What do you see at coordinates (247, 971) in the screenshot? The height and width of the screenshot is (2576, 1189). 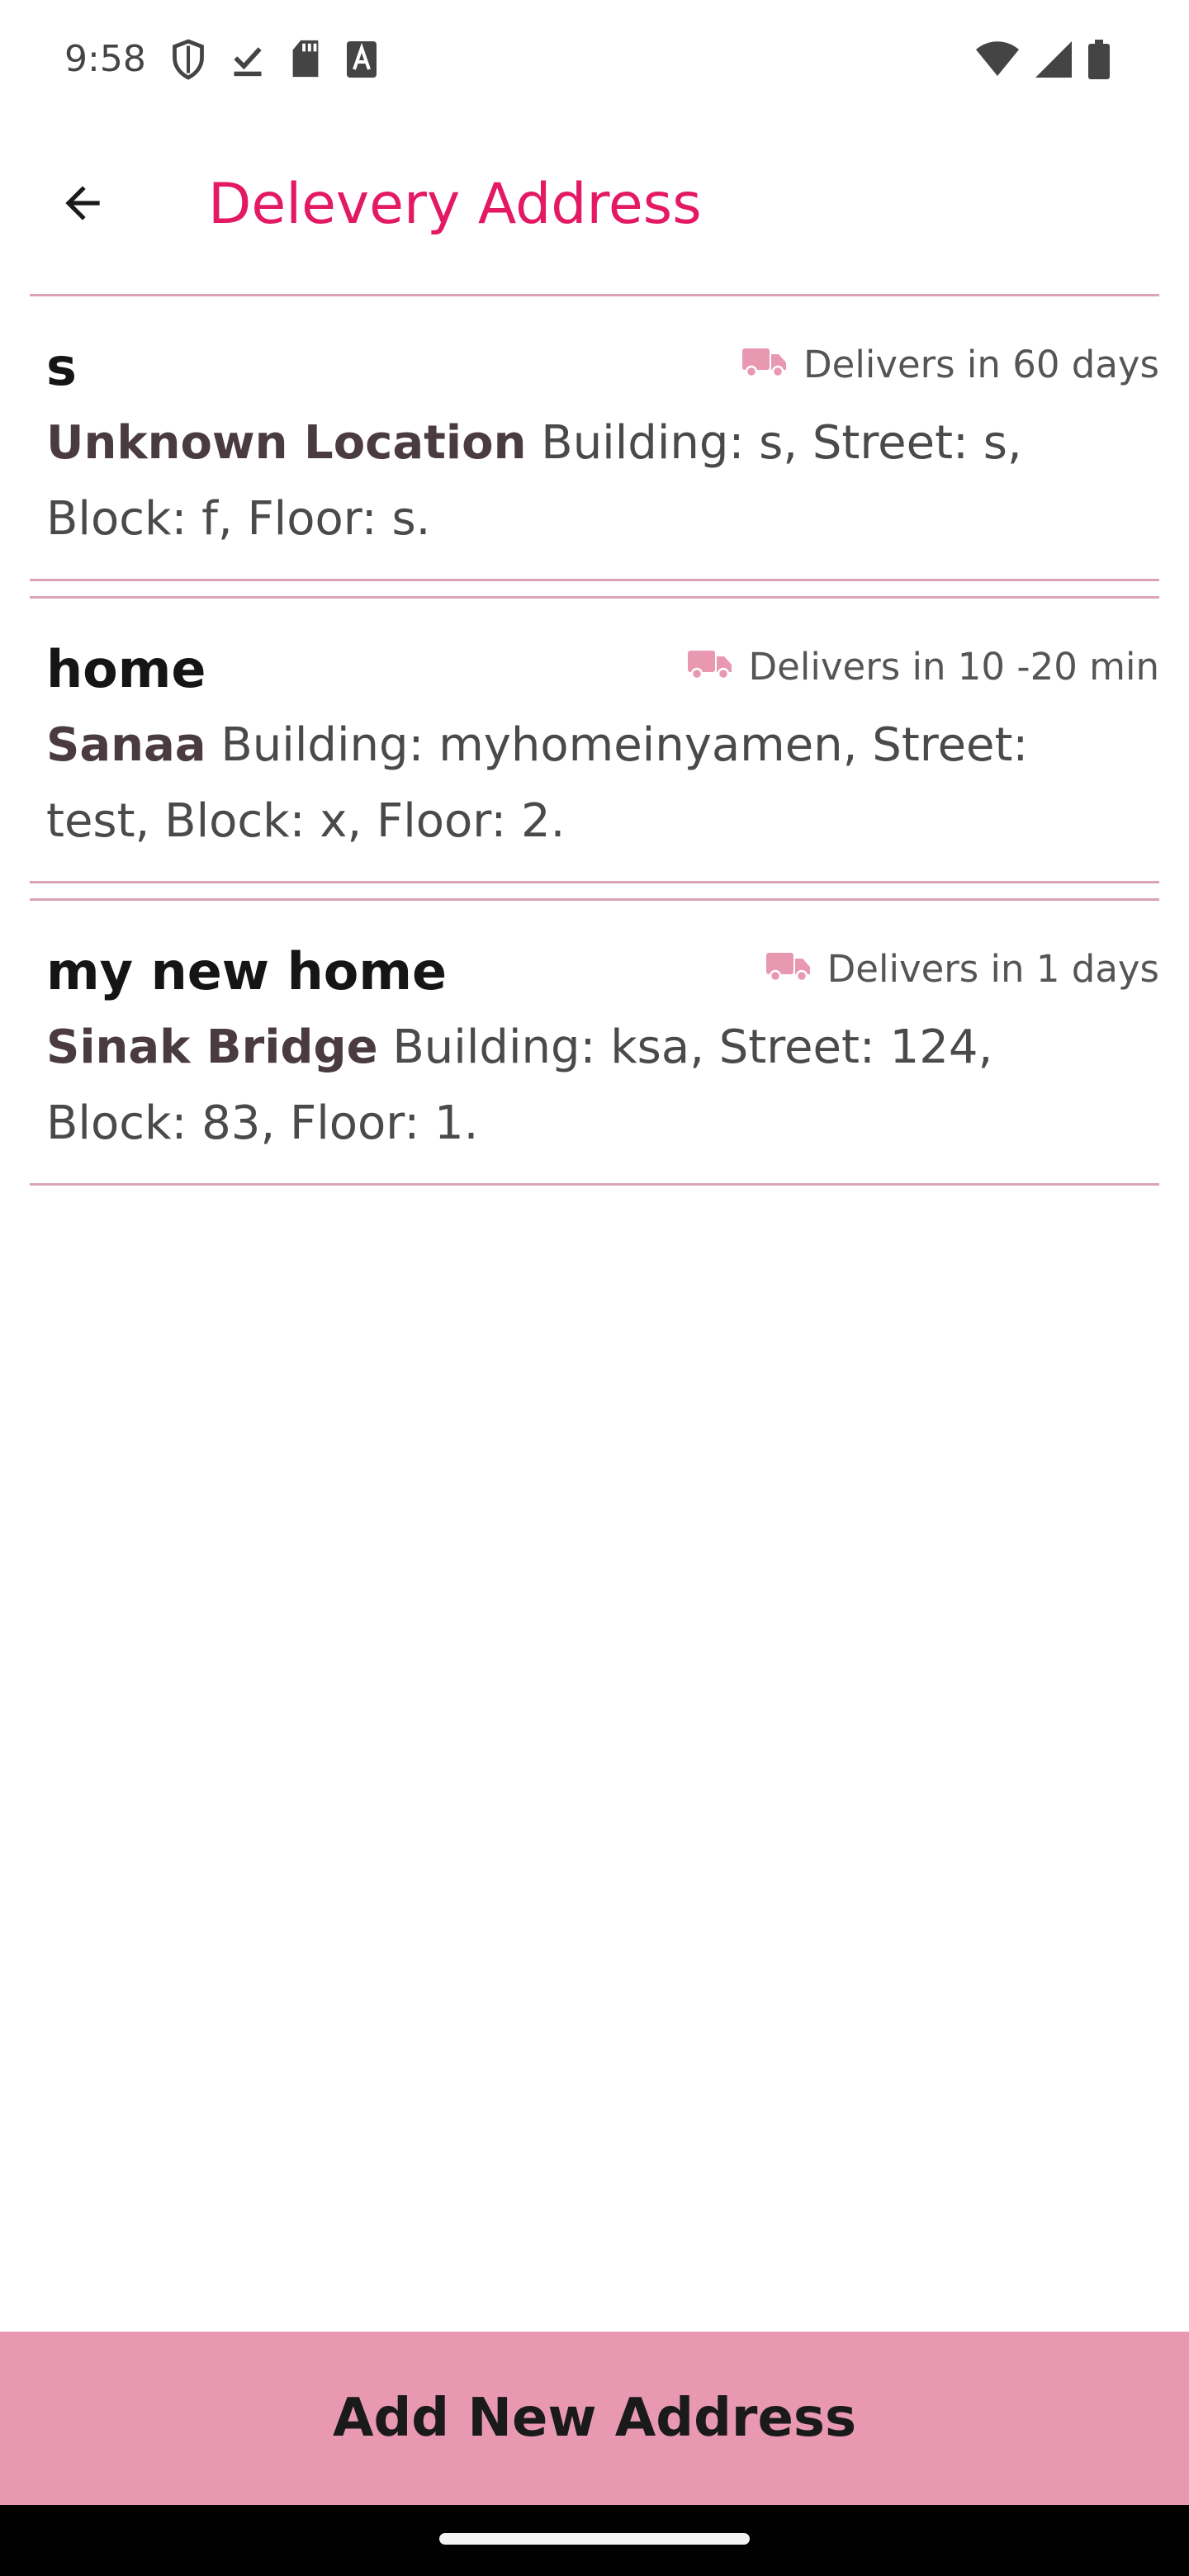 I see `address-name: my new home` at bounding box center [247, 971].